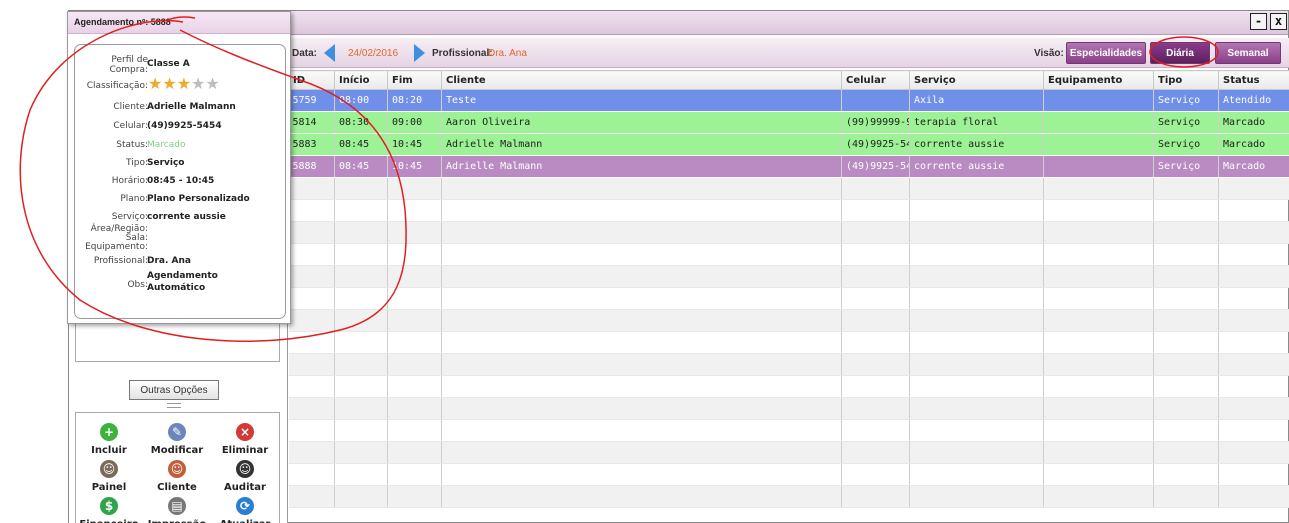  Describe the element at coordinates (1253, 100) in the screenshot. I see `cell-status: Atendido` at that location.